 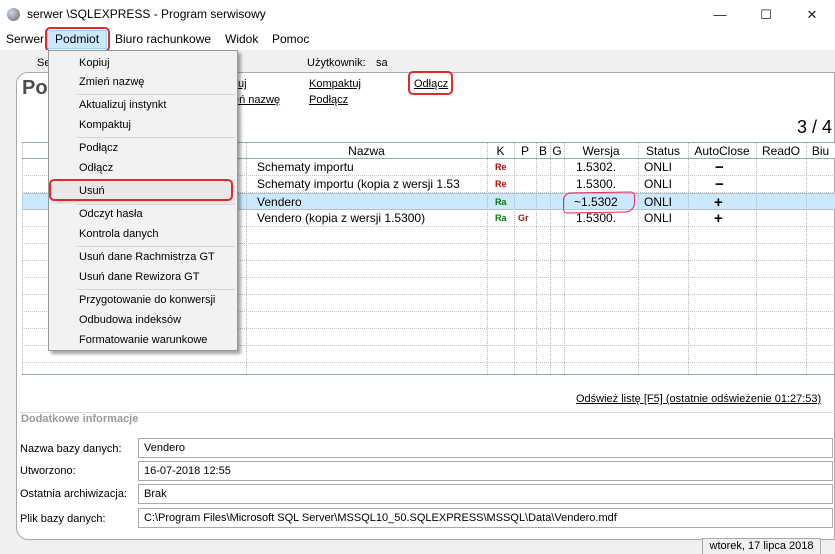 What do you see at coordinates (820, 151) in the screenshot?
I see `header-biu: Biu` at bounding box center [820, 151].